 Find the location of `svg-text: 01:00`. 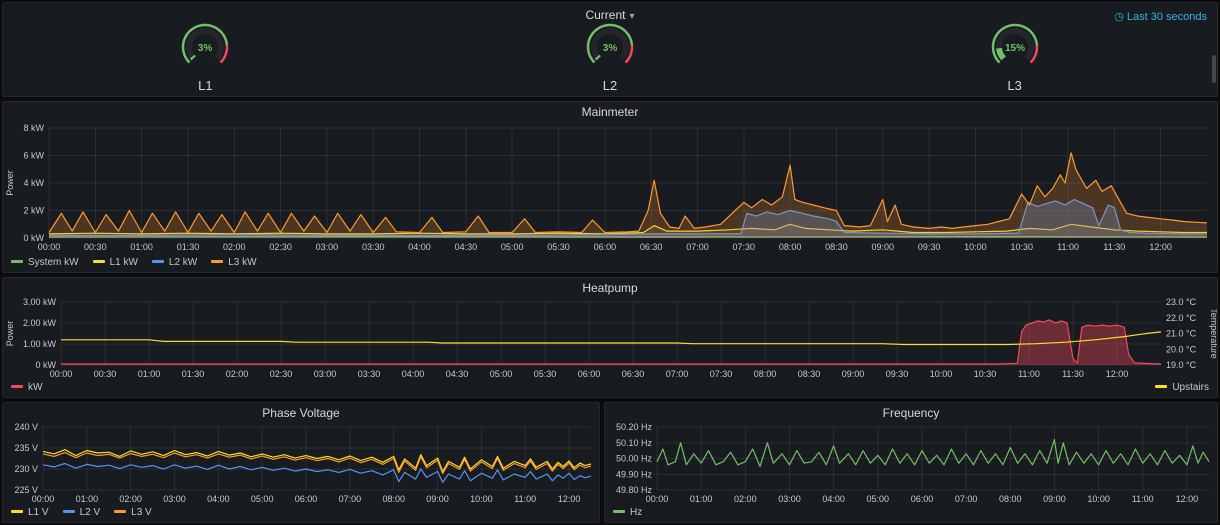

svg-text: 01:00 is located at coordinates (87, 499).